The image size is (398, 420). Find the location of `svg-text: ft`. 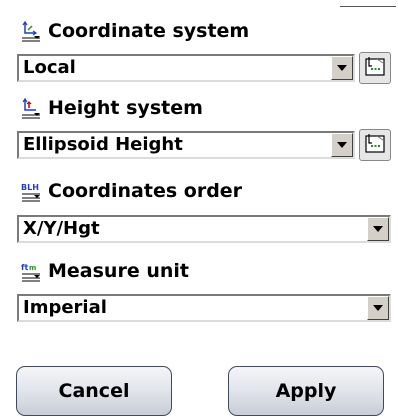

svg-text: ft is located at coordinates (24, 267).